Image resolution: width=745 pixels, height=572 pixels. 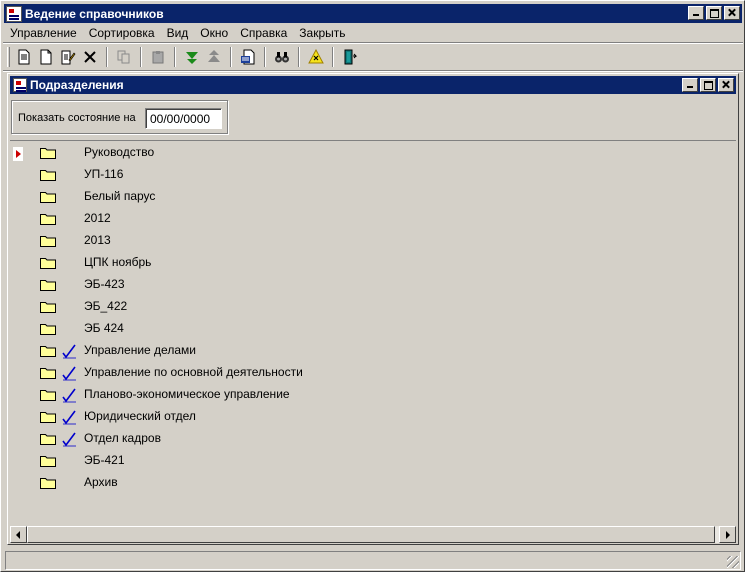 I want to click on export-button, so click(x=248, y=57).